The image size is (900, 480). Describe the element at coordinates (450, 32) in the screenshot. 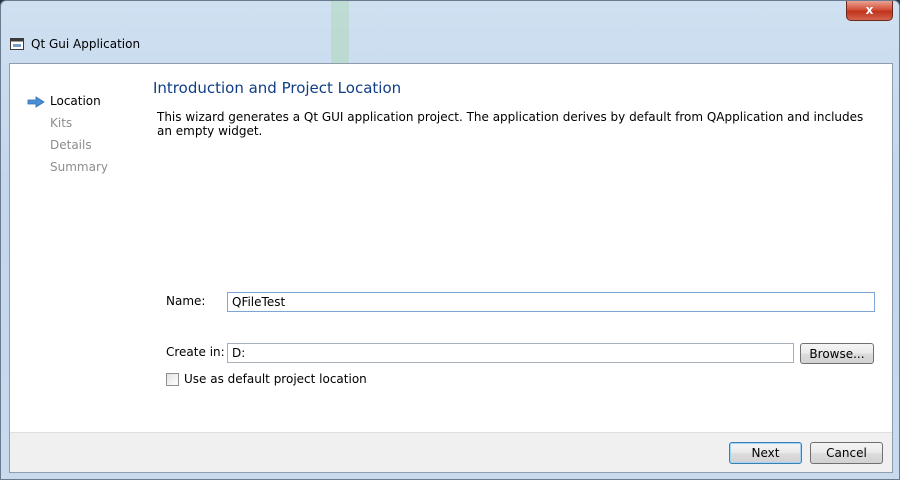

I see `title-bar: Qt Gui Application x` at that location.